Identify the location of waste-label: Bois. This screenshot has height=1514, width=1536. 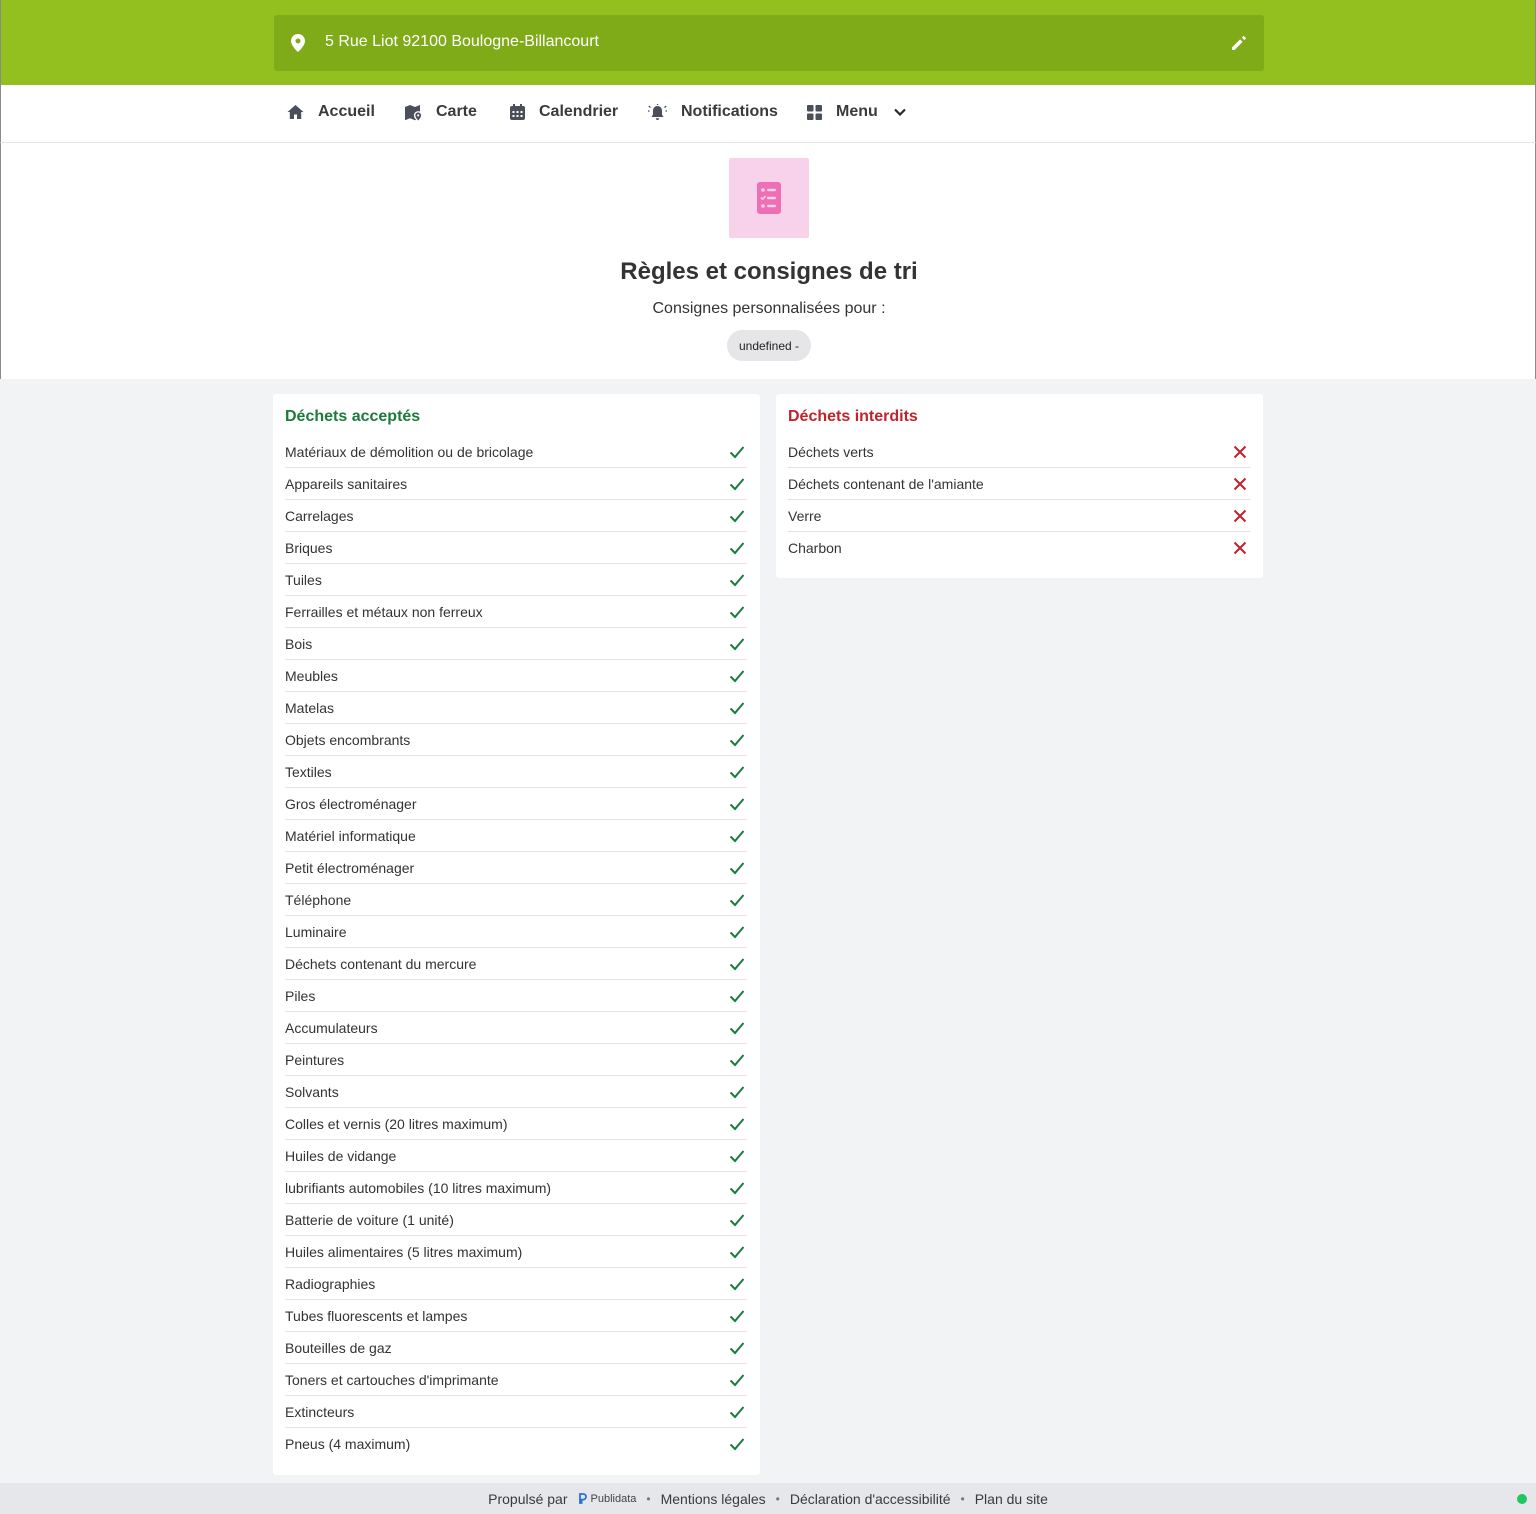
(299, 643).